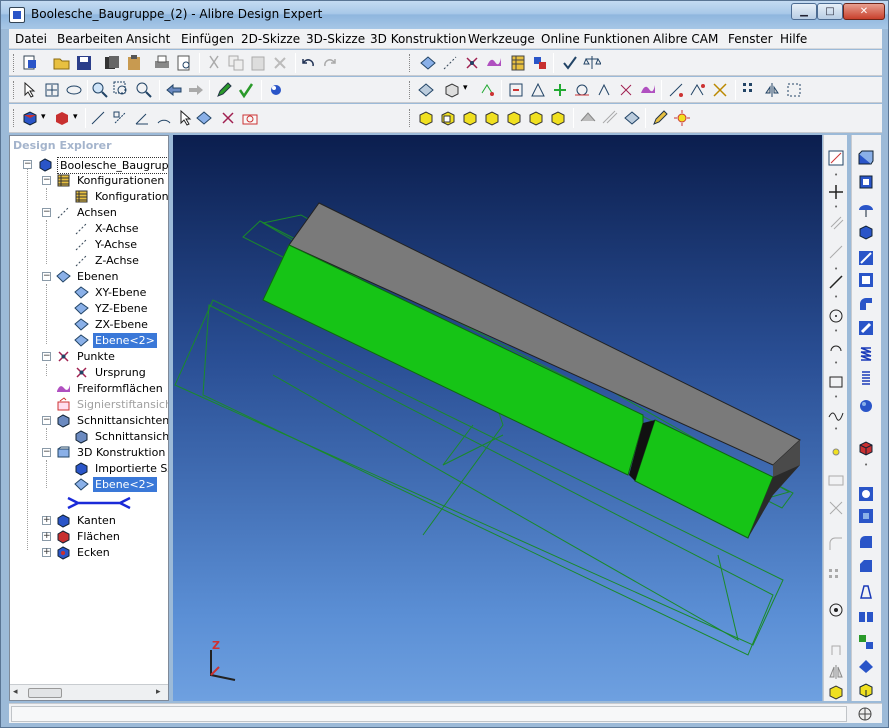 The width and height of the screenshot is (889, 728). I want to click on sketch-plane-icon, so click(836, 158).